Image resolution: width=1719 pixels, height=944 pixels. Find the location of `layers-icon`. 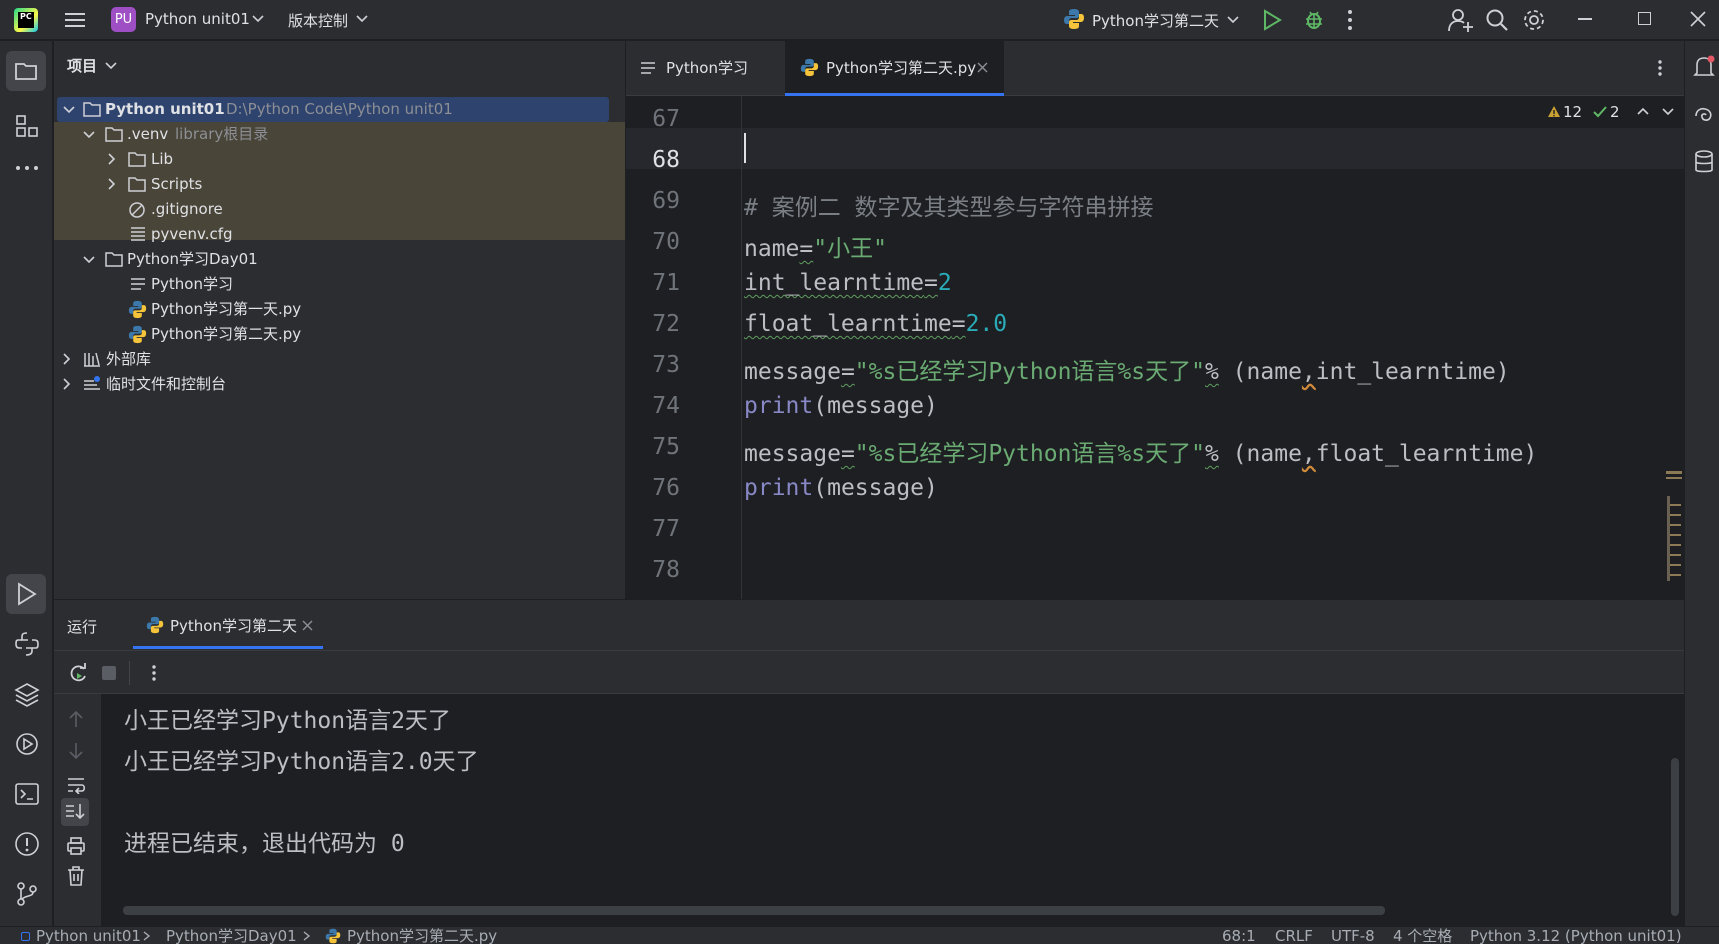

layers-icon is located at coordinates (27, 694).